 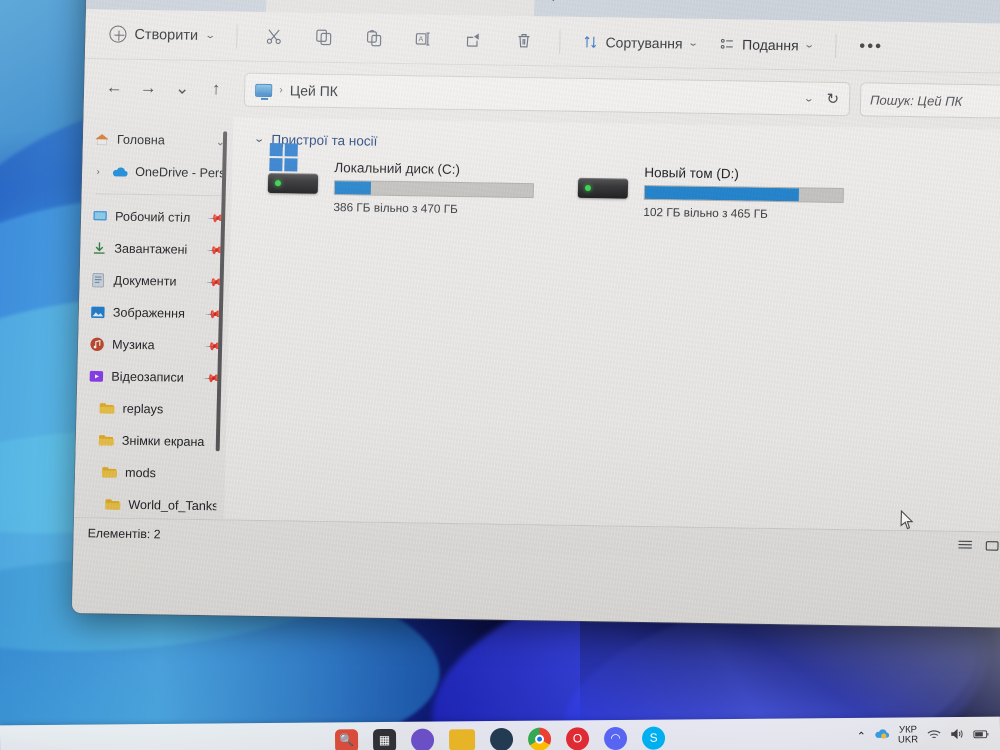 I want to click on pictures-icon, so click(x=97, y=312).